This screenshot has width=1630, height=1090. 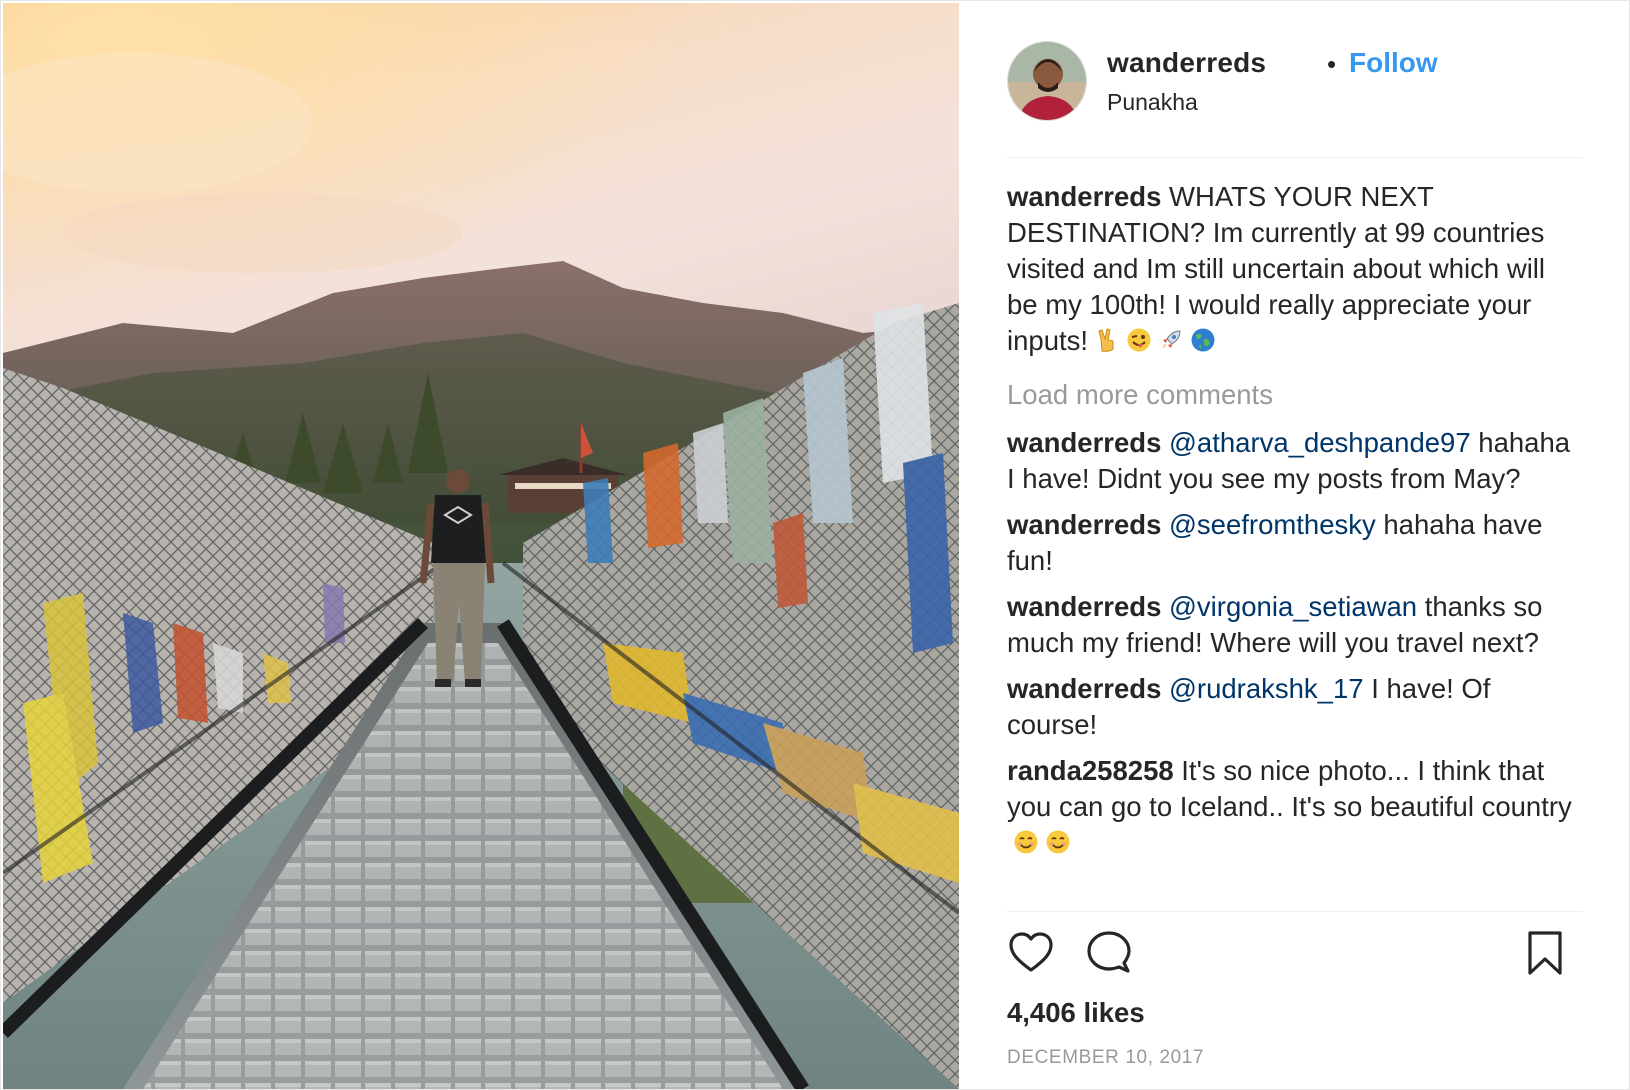 I want to click on likes-count: 4,406 likes, so click(x=1076, y=1013).